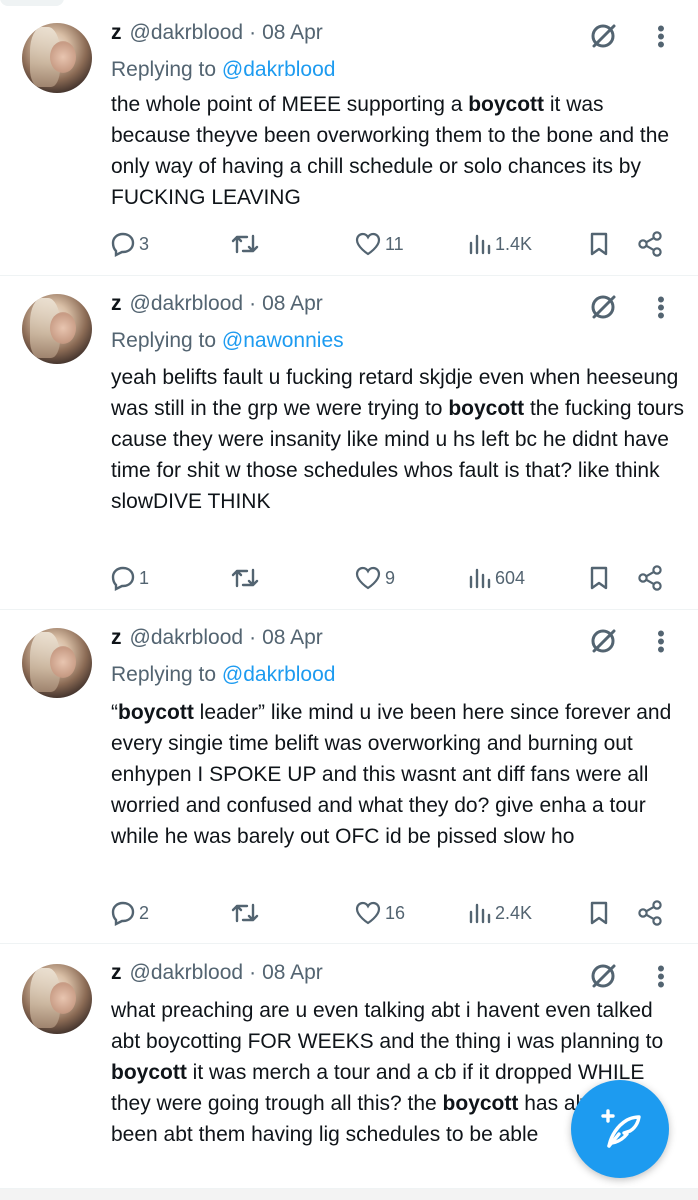 The height and width of the screenshot is (1200, 698). Describe the element at coordinates (349, 1194) in the screenshot. I see `bottom-edge` at that location.